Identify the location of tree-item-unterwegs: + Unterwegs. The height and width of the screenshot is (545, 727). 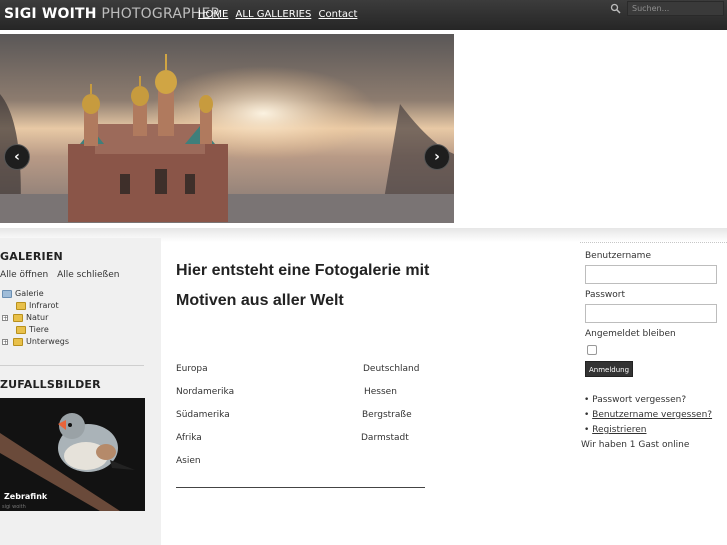
(35, 342).